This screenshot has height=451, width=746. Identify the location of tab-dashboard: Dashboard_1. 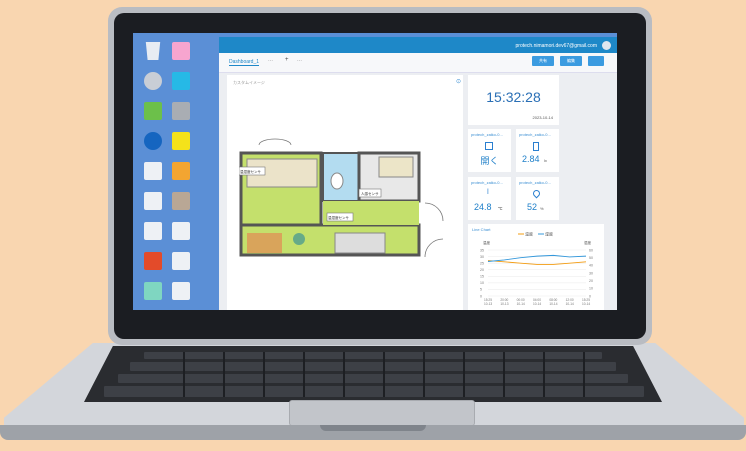
(244, 62).